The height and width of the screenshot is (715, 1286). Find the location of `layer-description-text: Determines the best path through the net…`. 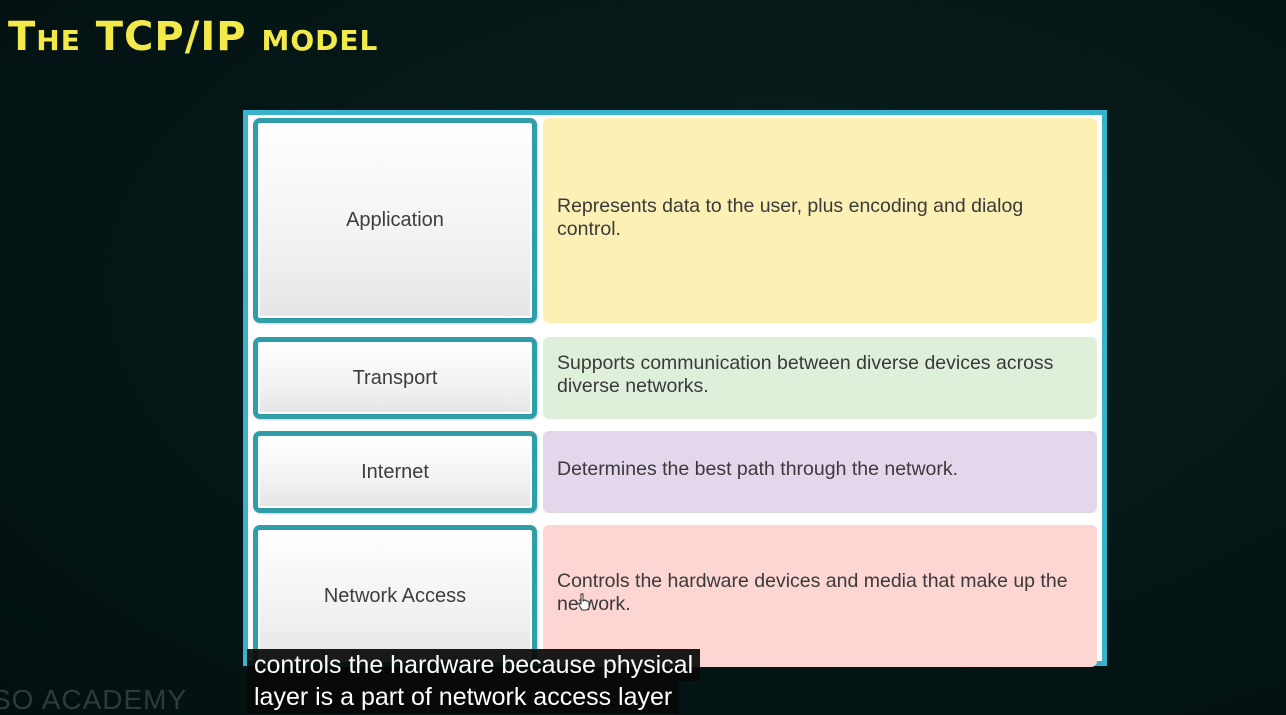

layer-description-text: Determines the best path through the net… is located at coordinates (758, 468).